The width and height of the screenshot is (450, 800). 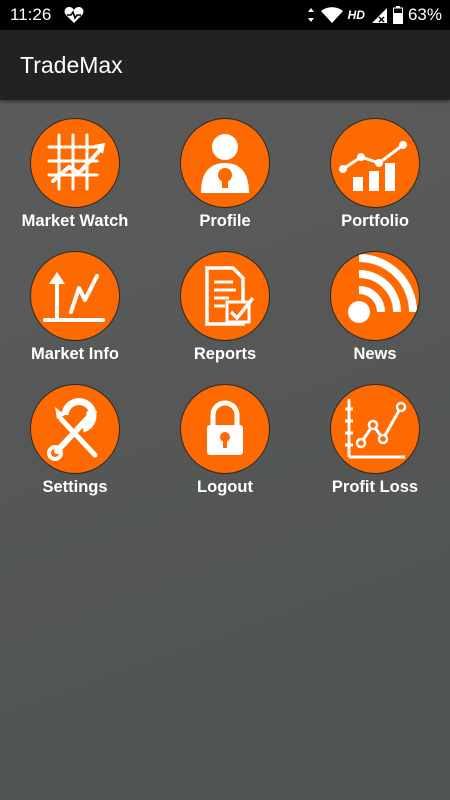 What do you see at coordinates (75, 487) in the screenshot?
I see `menu-item-label: Settings` at bounding box center [75, 487].